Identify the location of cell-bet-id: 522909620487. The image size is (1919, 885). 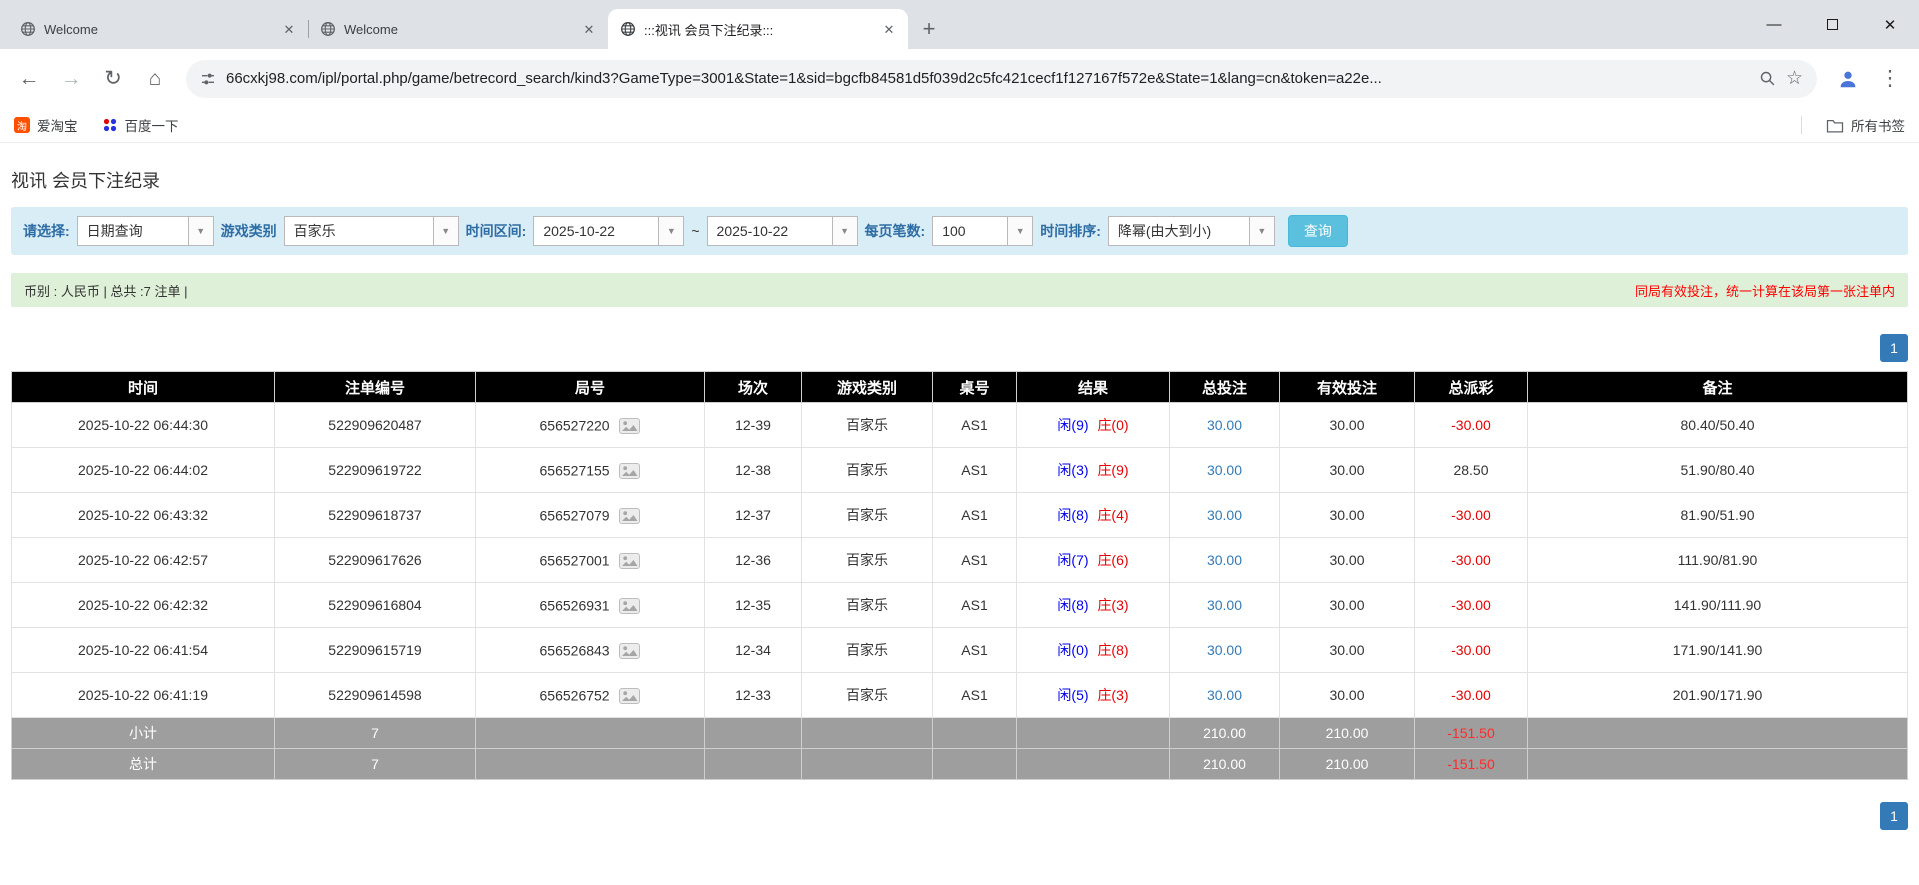
(375, 425).